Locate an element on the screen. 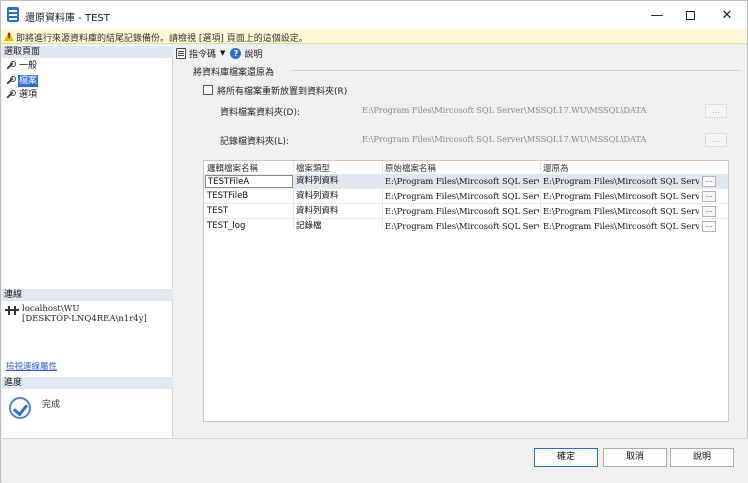 Image resolution: width=748 pixels, height=483 pixels. group-divider is located at coordinates (516, 70).